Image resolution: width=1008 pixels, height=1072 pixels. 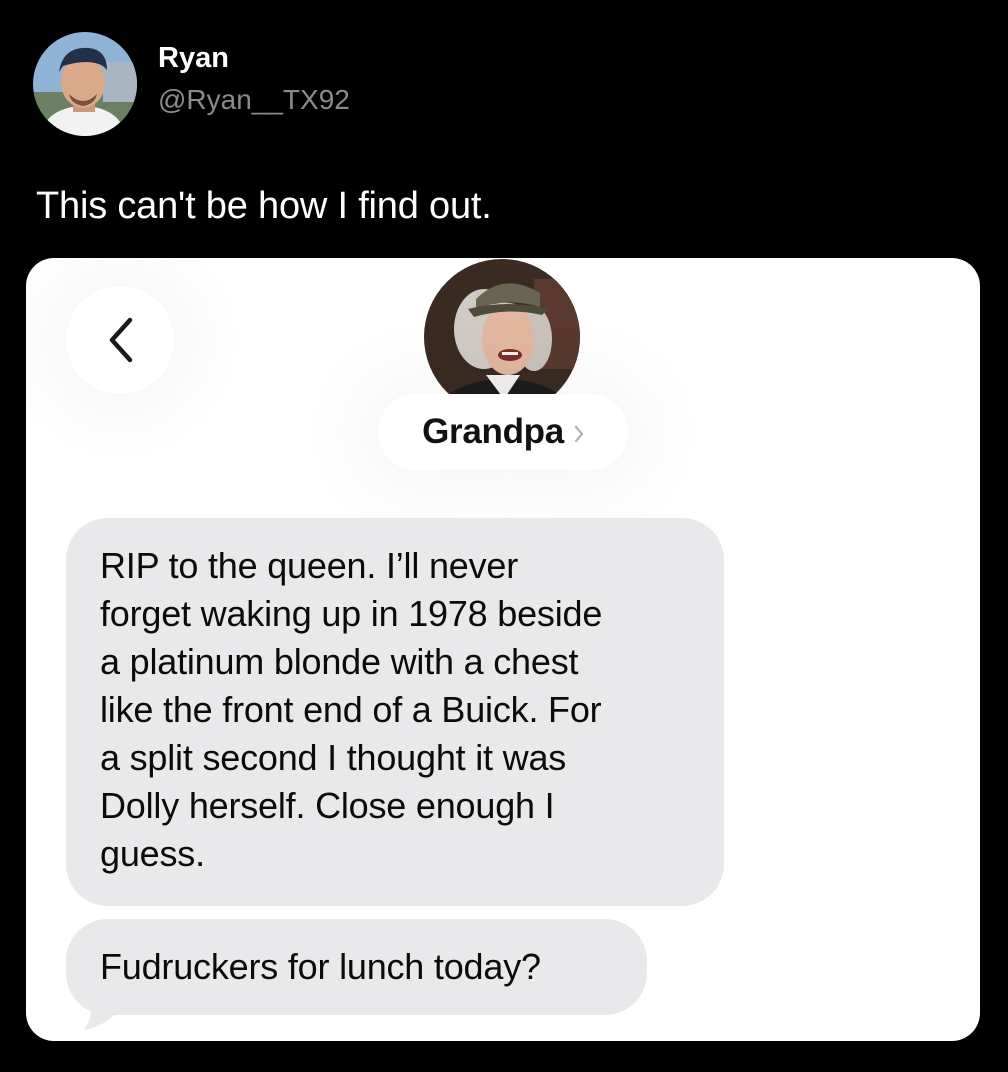 What do you see at coordinates (152, 853) in the screenshot?
I see `message-line: guess.` at bounding box center [152, 853].